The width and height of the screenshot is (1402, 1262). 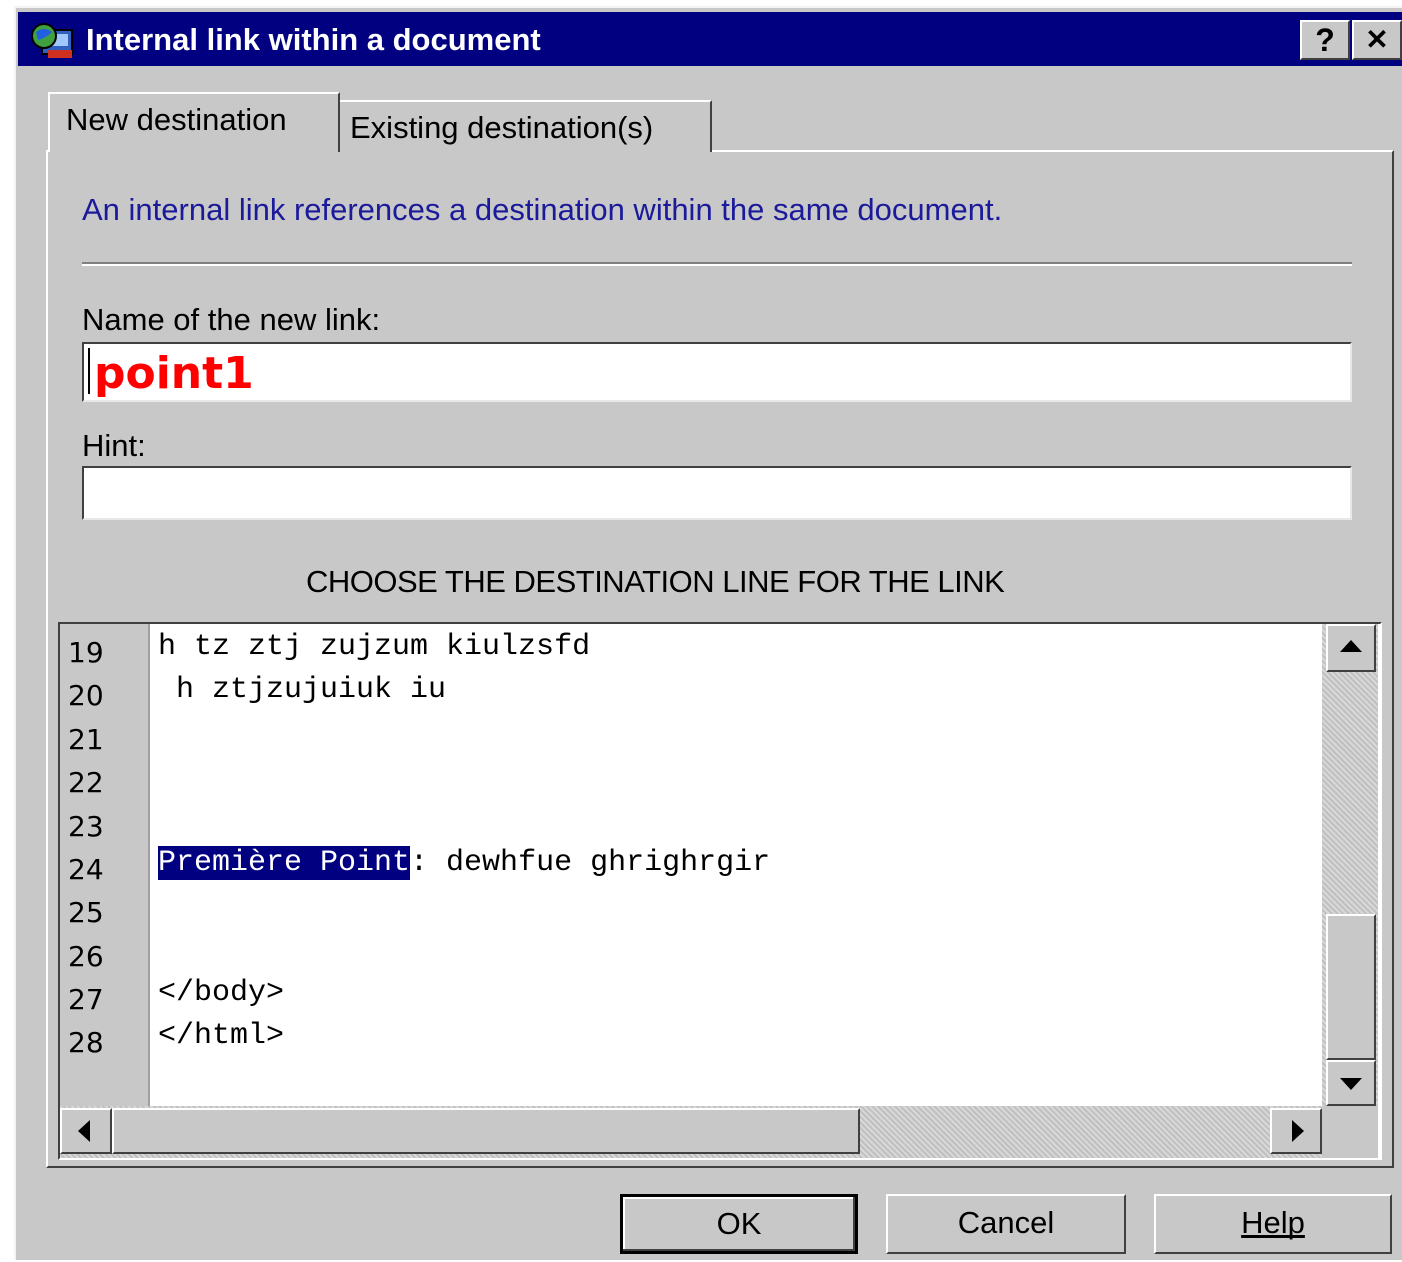 I want to click on close-icon: ✕, so click(x=1377, y=39).